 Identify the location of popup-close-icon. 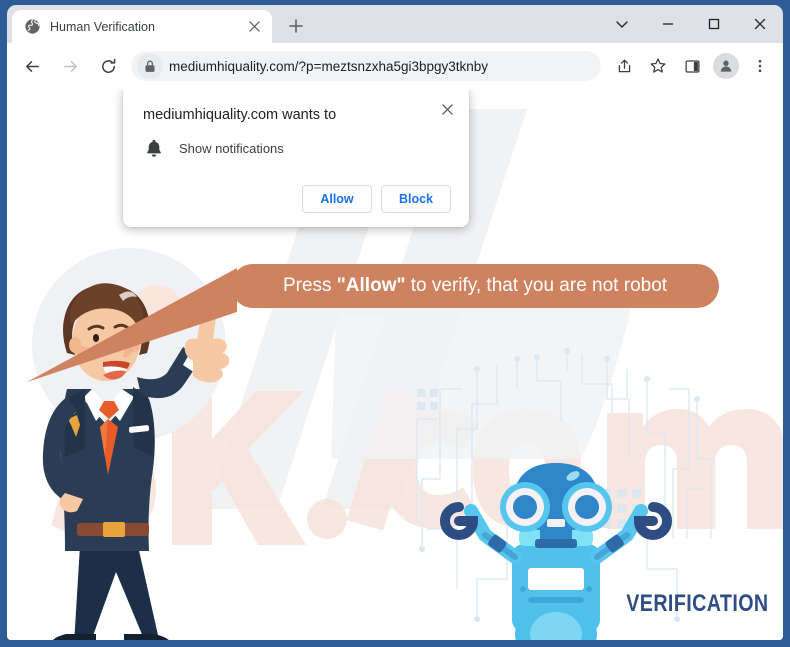
(447, 109).